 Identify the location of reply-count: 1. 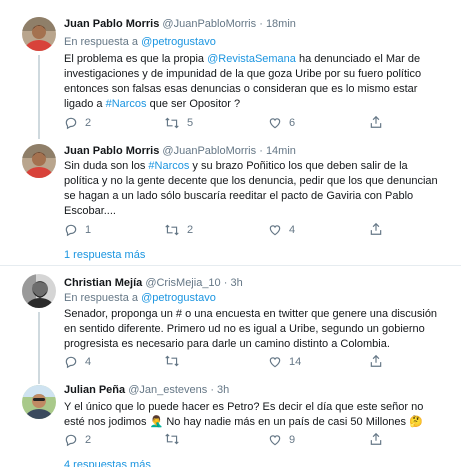
(88, 230).